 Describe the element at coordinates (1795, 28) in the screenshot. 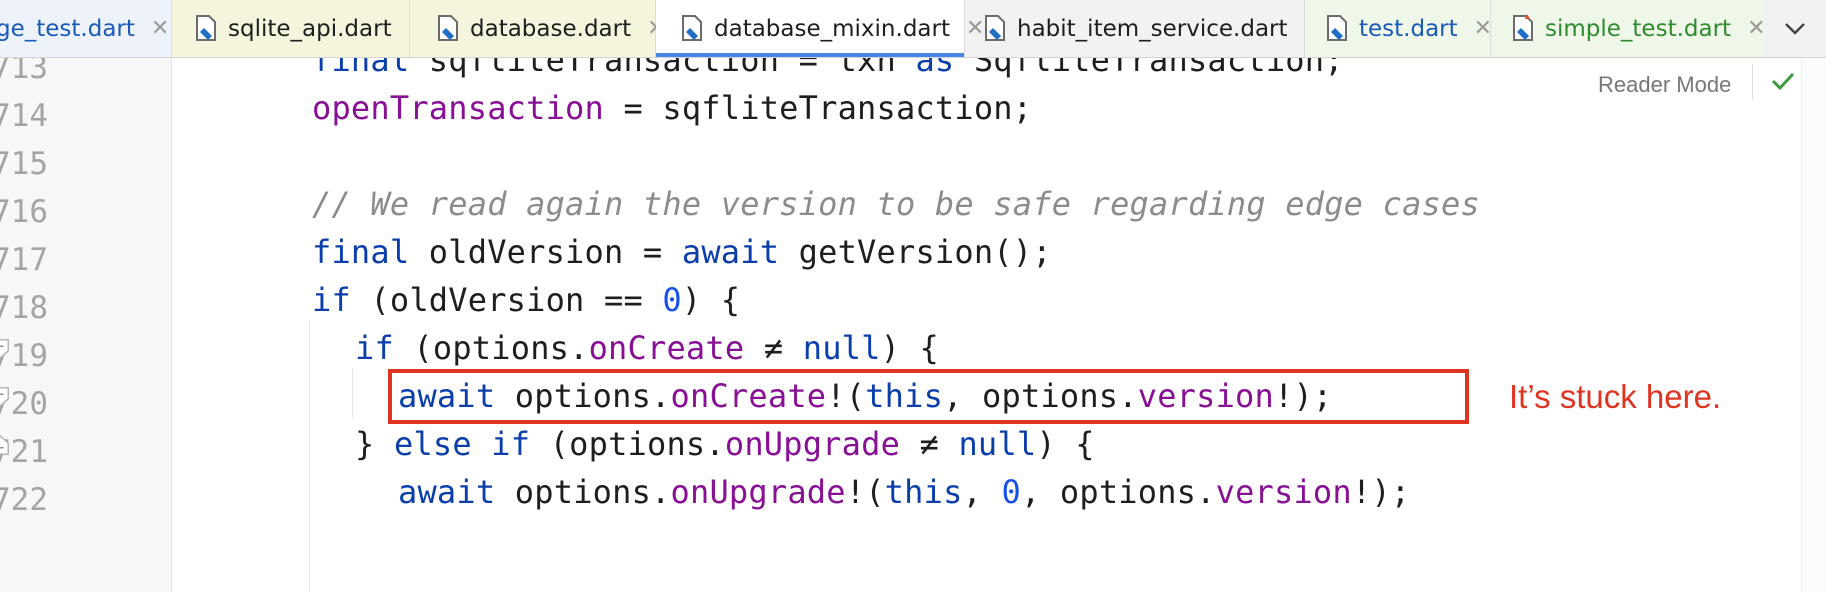

I see `chevron-down-icon` at that location.